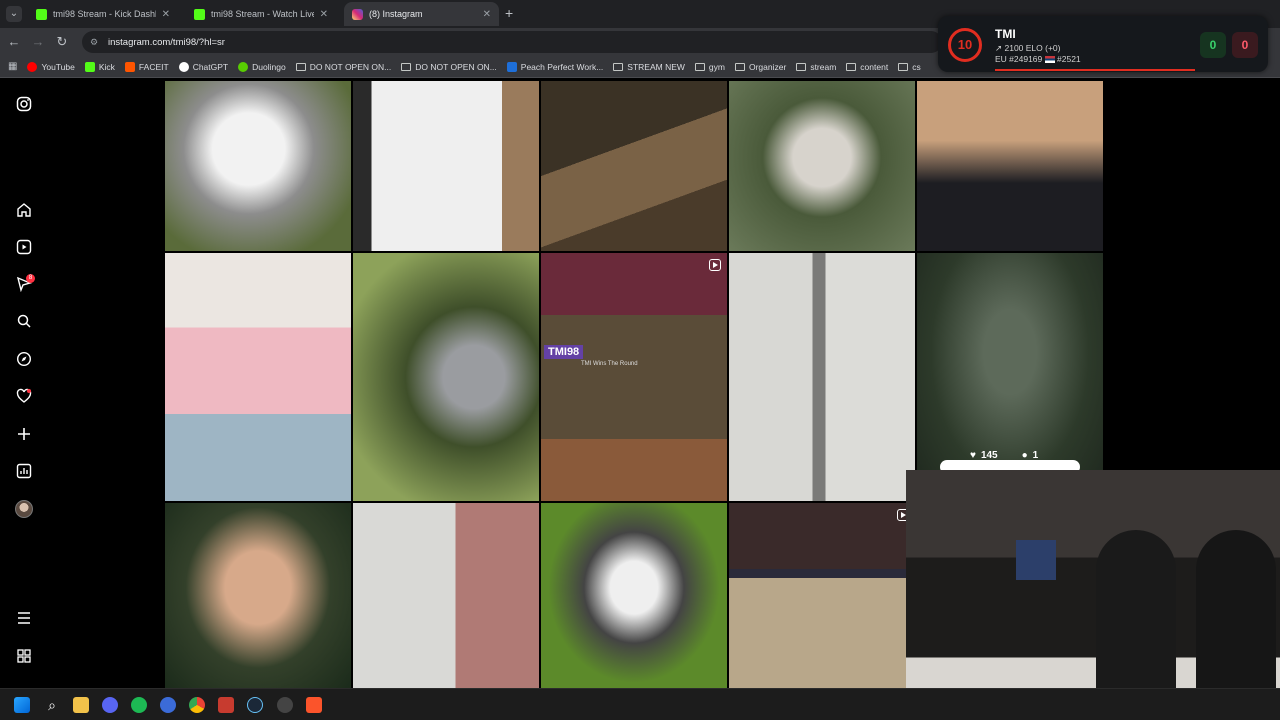  Describe the element at coordinates (95, 42) in the screenshot. I see `site-info-icon: ⚙` at that location.